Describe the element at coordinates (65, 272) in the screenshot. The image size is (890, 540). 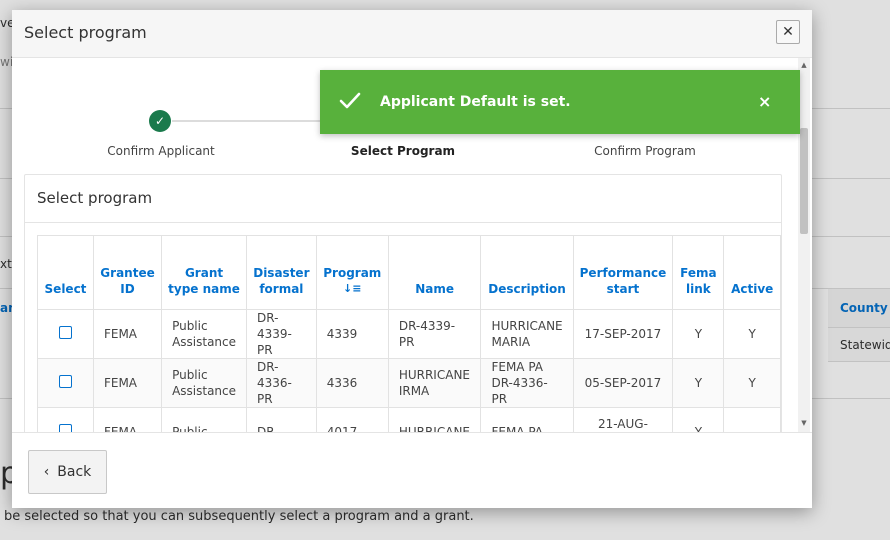
I see `col-header-select: Select` at that location.